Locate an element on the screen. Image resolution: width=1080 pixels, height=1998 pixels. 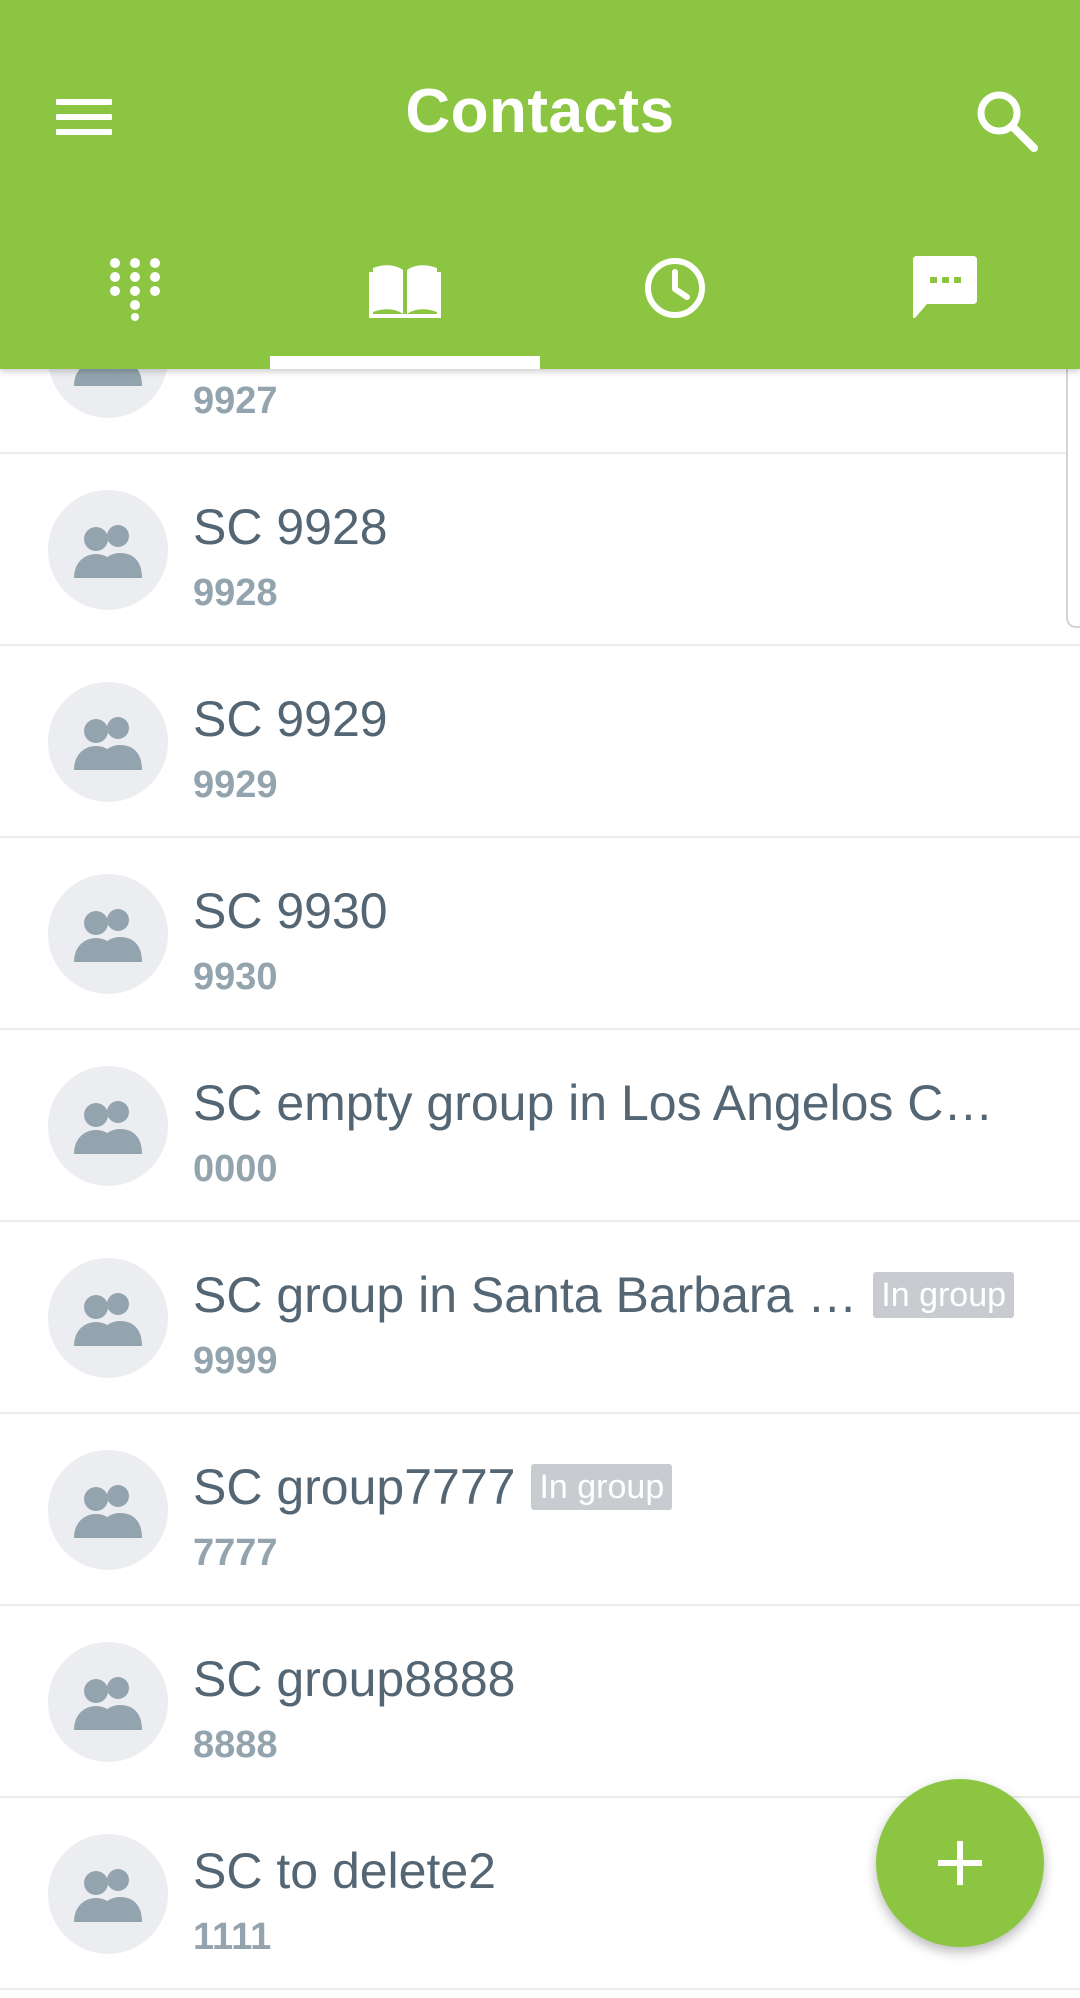
contact-row: SC group7777 In group 7777 is located at coordinates (540, 1510).